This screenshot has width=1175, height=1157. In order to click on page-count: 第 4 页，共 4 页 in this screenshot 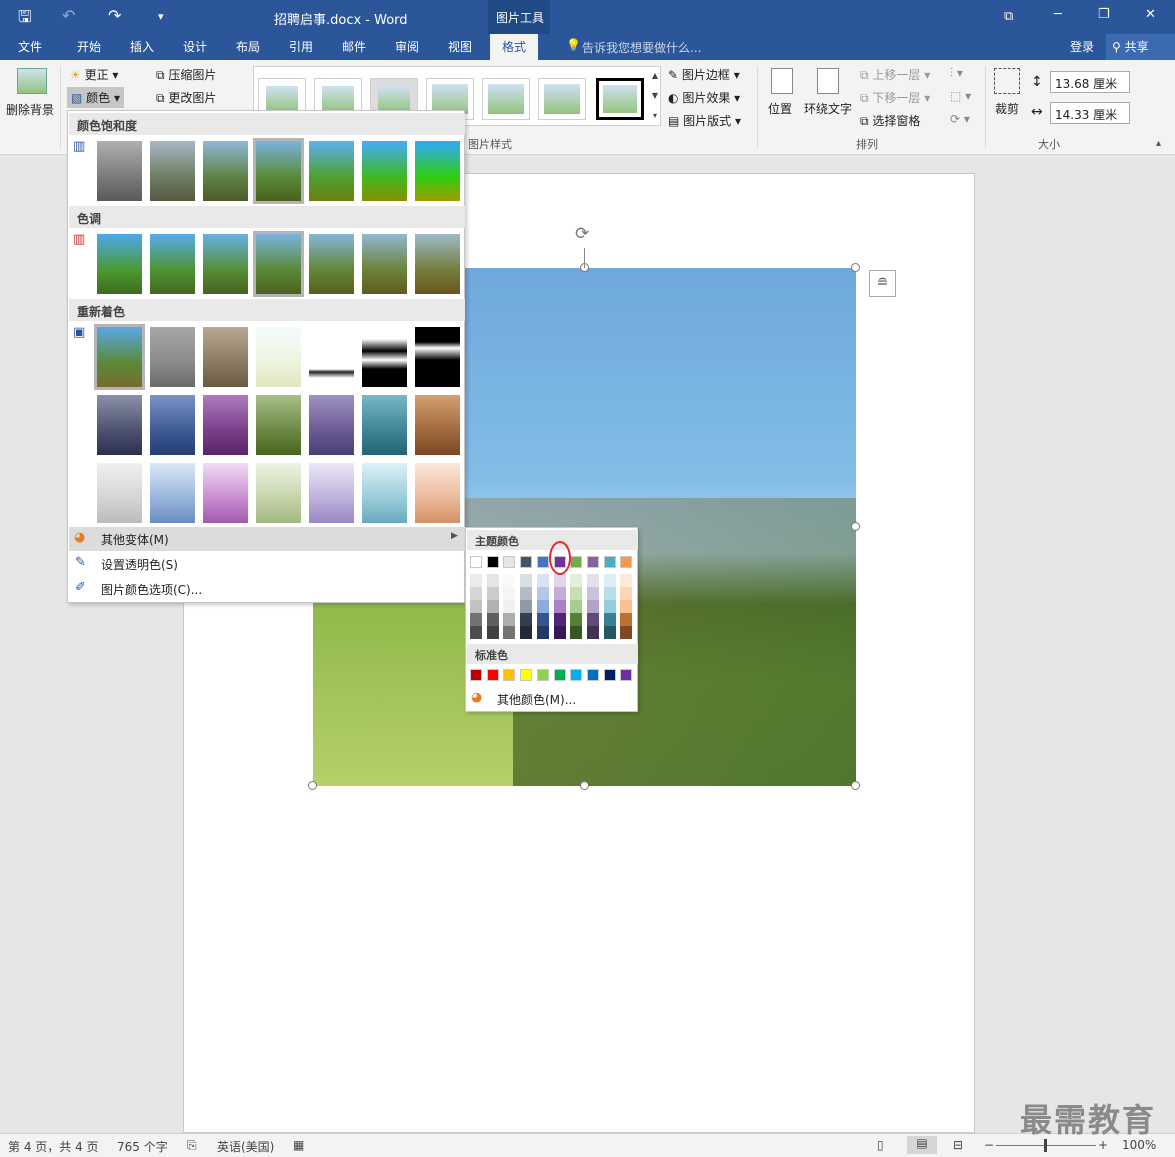, I will do `click(53, 1146)`.